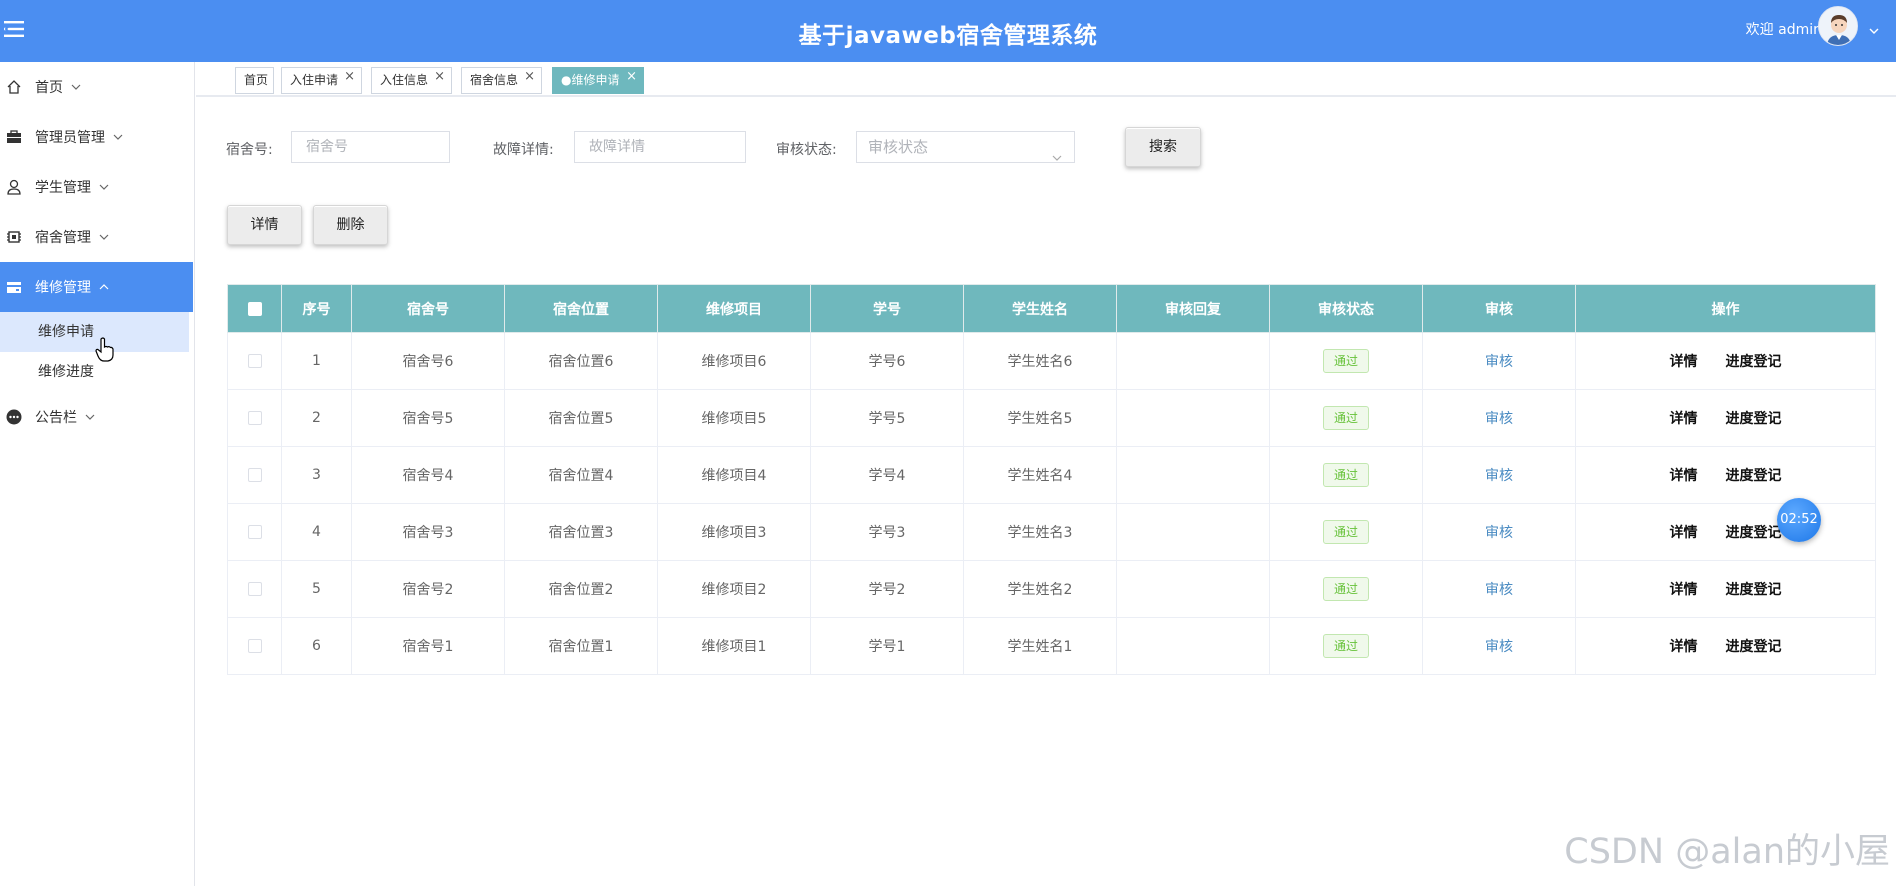 This screenshot has width=1896, height=886. Describe the element at coordinates (254, 308) in the screenshot. I see `select-all-checkbox` at that location.